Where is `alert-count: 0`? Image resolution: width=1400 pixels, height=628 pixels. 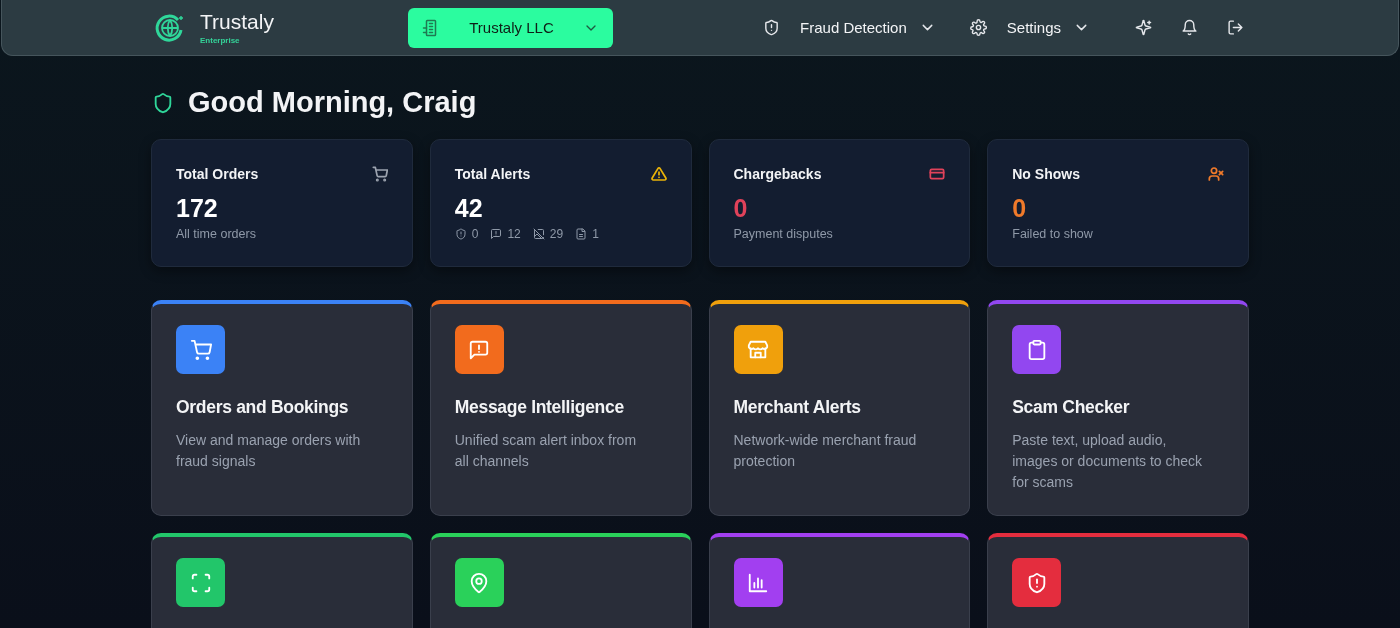
alert-count: 0 is located at coordinates (475, 234).